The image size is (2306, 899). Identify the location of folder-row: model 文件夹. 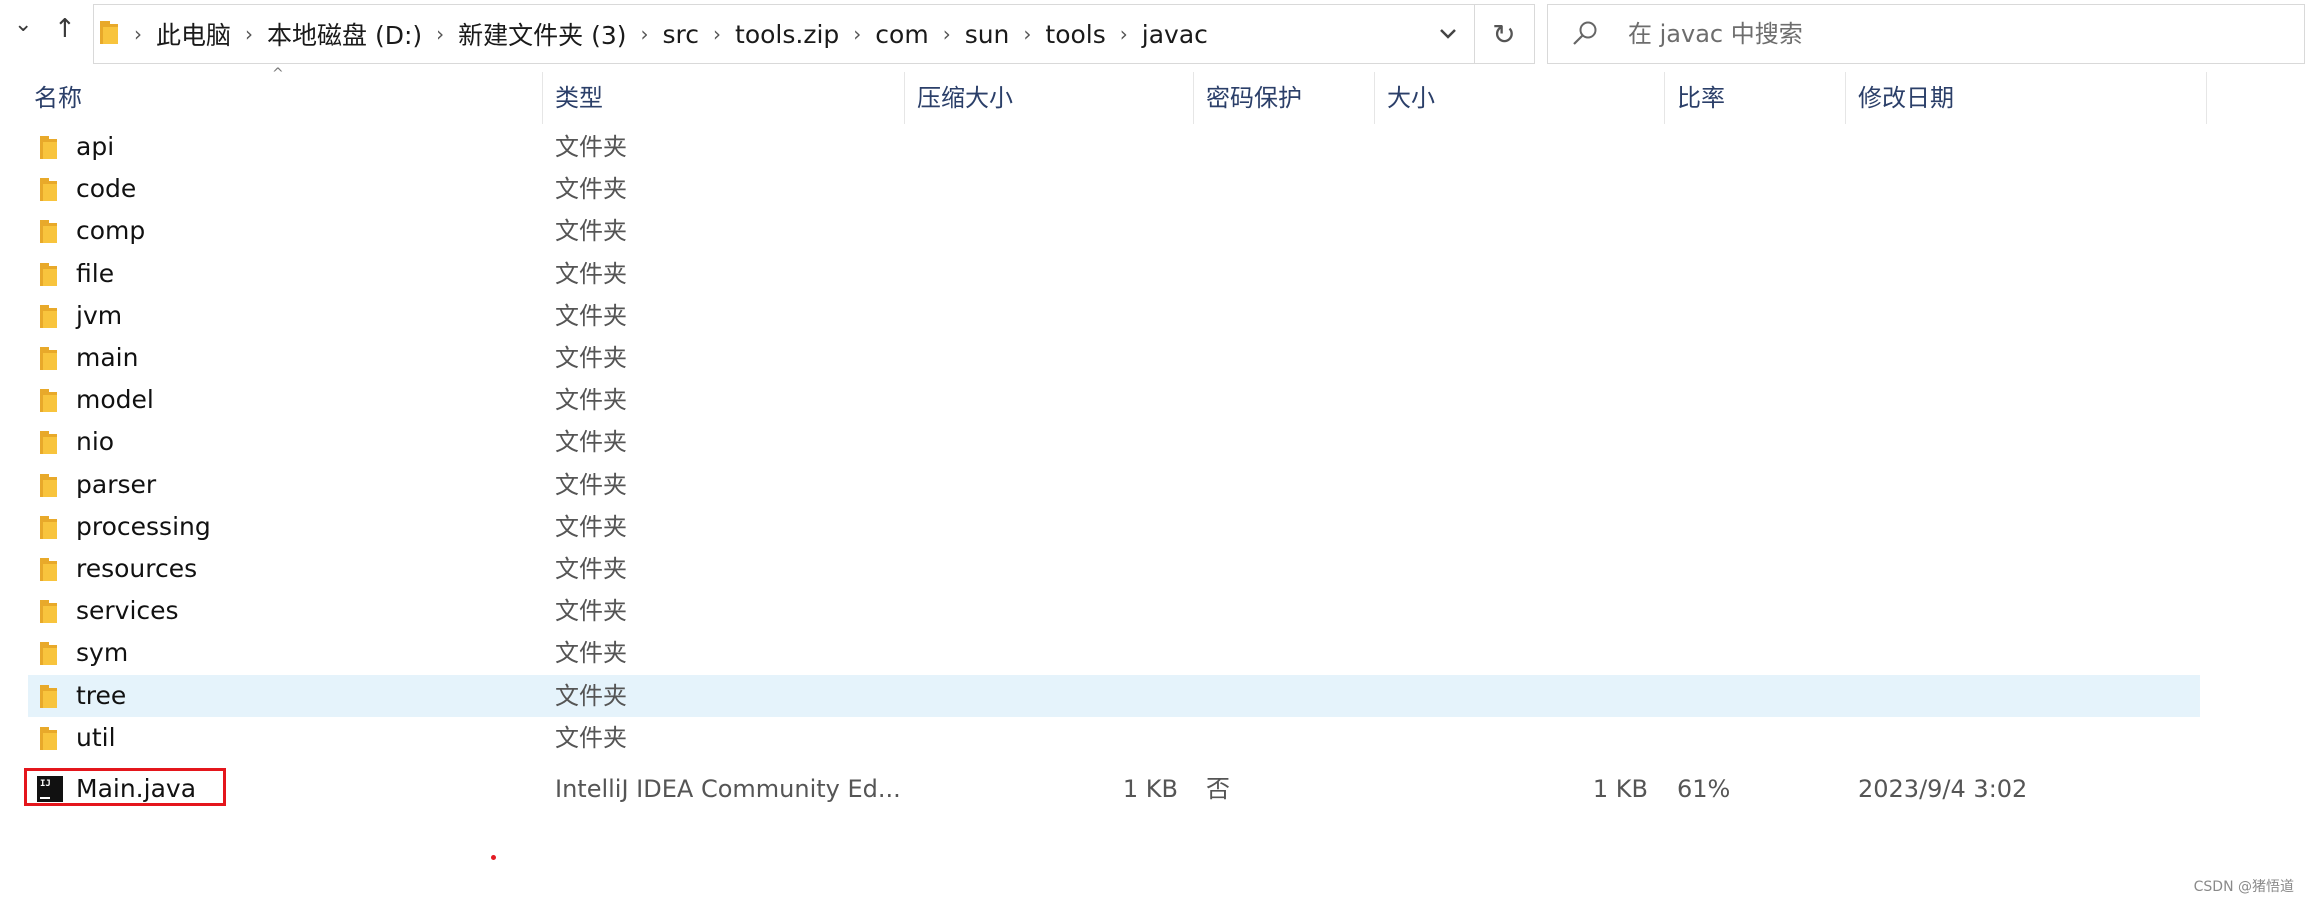
(1114, 400).